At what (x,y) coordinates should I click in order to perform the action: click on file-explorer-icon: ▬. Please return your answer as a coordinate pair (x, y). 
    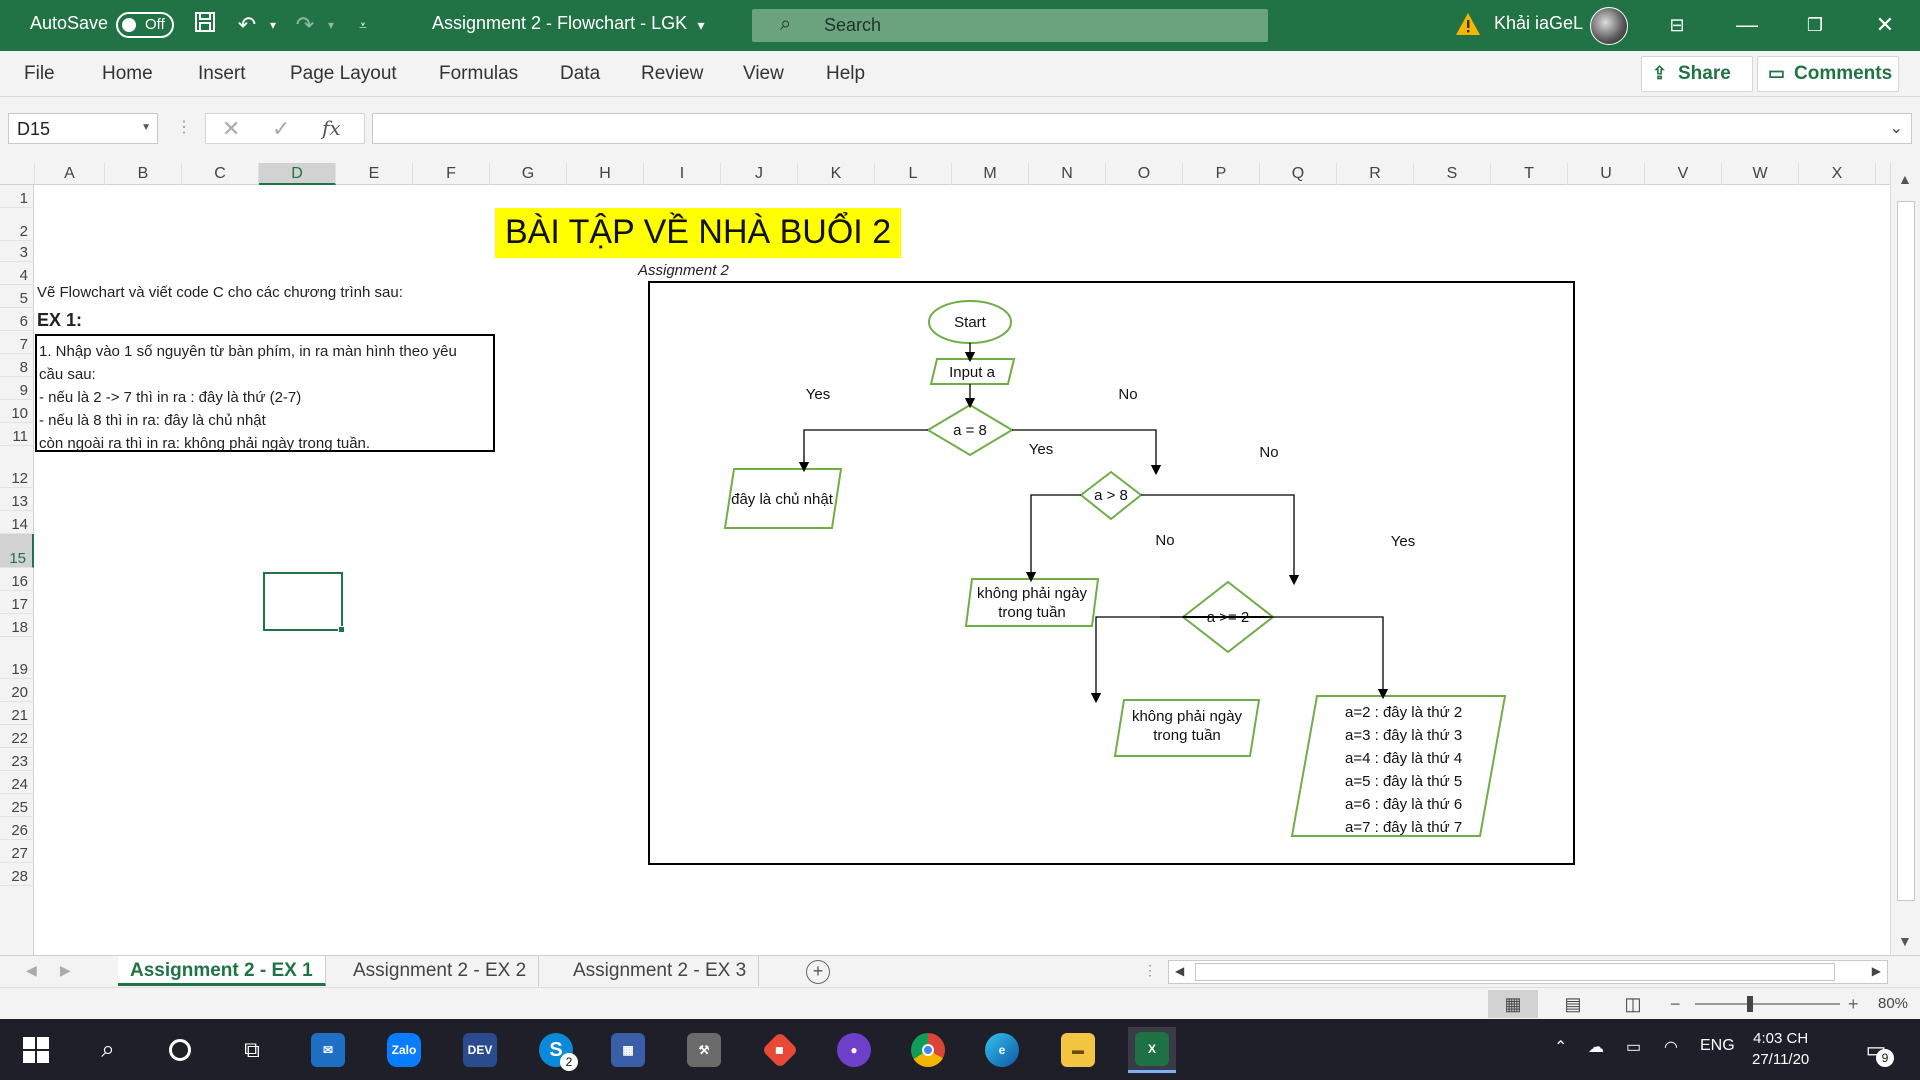
    Looking at the image, I should click on (1078, 1050).